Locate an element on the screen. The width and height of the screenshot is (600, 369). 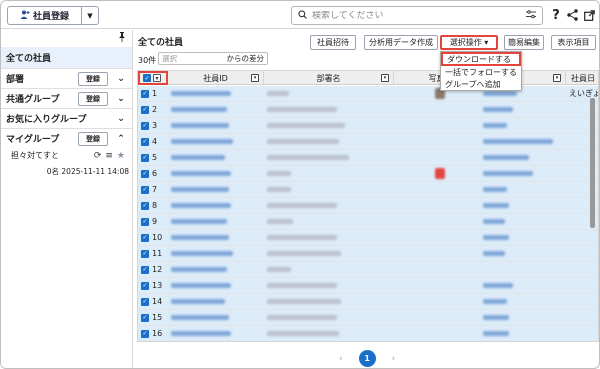
table-row: ✓ 6 is located at coordinates (368, 174).